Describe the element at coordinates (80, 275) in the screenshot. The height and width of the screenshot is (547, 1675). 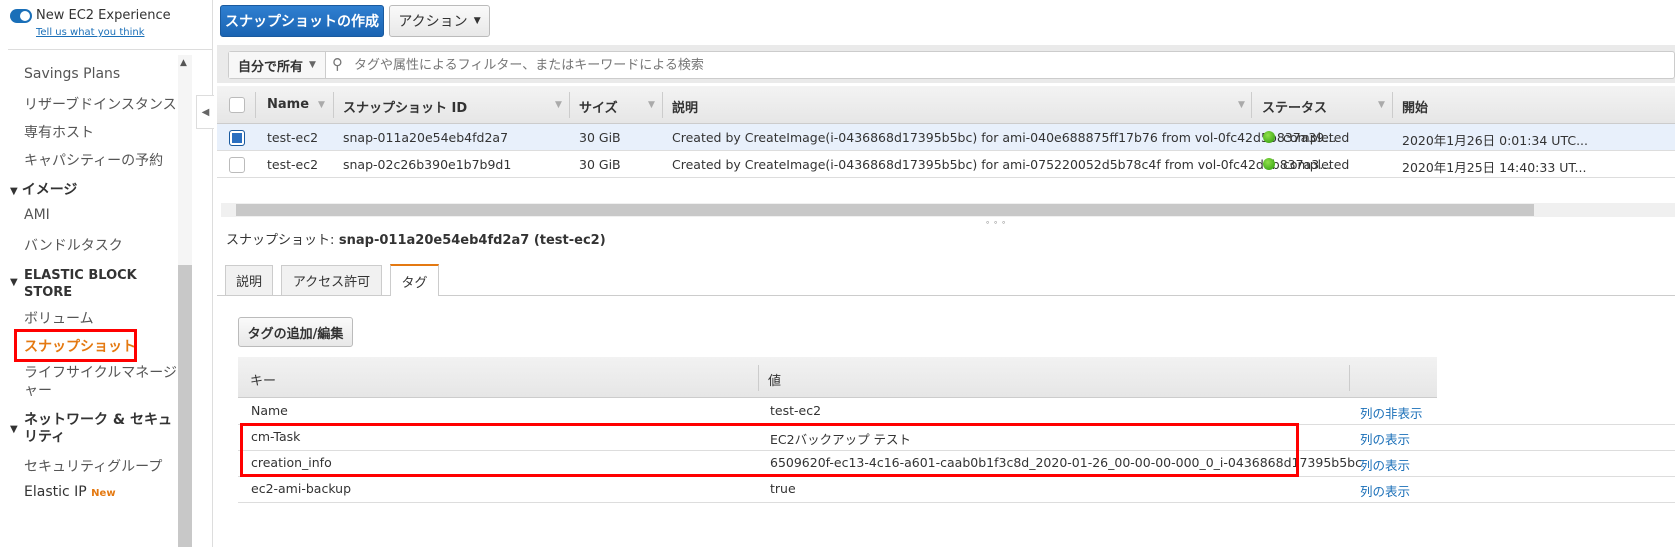
I see `section-label: ELASTIC BLOCK` at that location.